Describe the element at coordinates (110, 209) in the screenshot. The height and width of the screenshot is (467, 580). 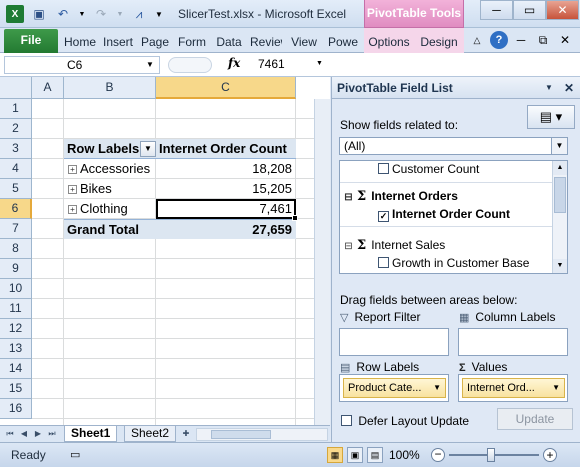
I see `pivot-row-label: + Clothing` at that location.